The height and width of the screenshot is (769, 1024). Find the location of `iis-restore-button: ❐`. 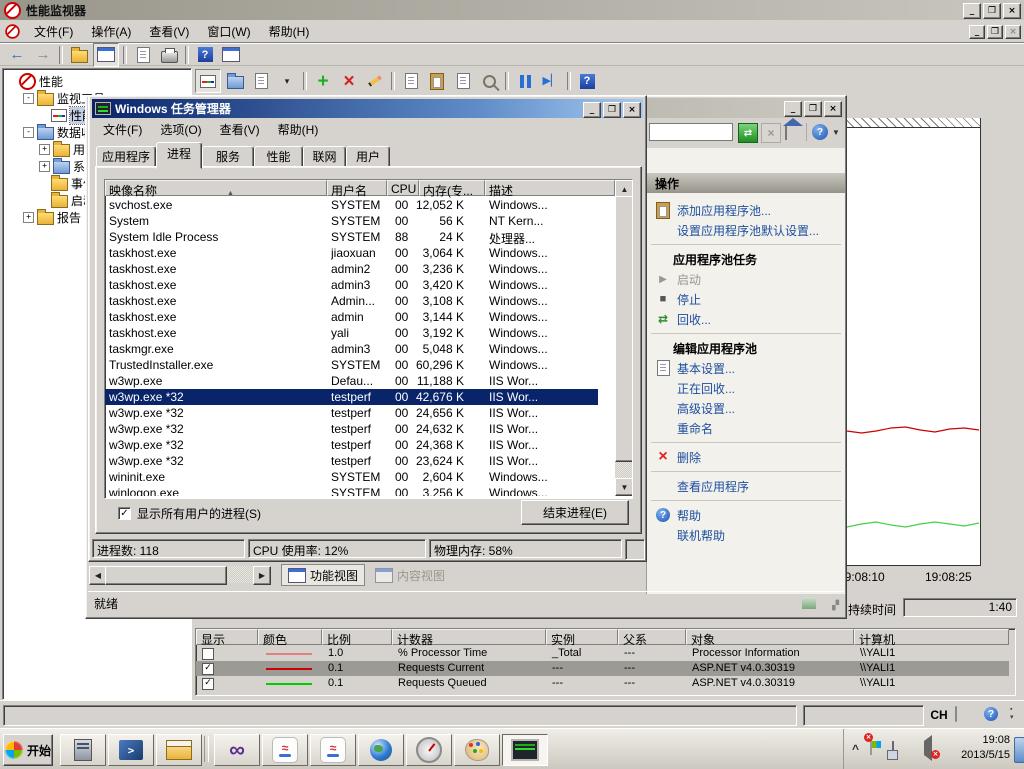

iis-restore-button: ❐ is located at coordinates (813, 109).